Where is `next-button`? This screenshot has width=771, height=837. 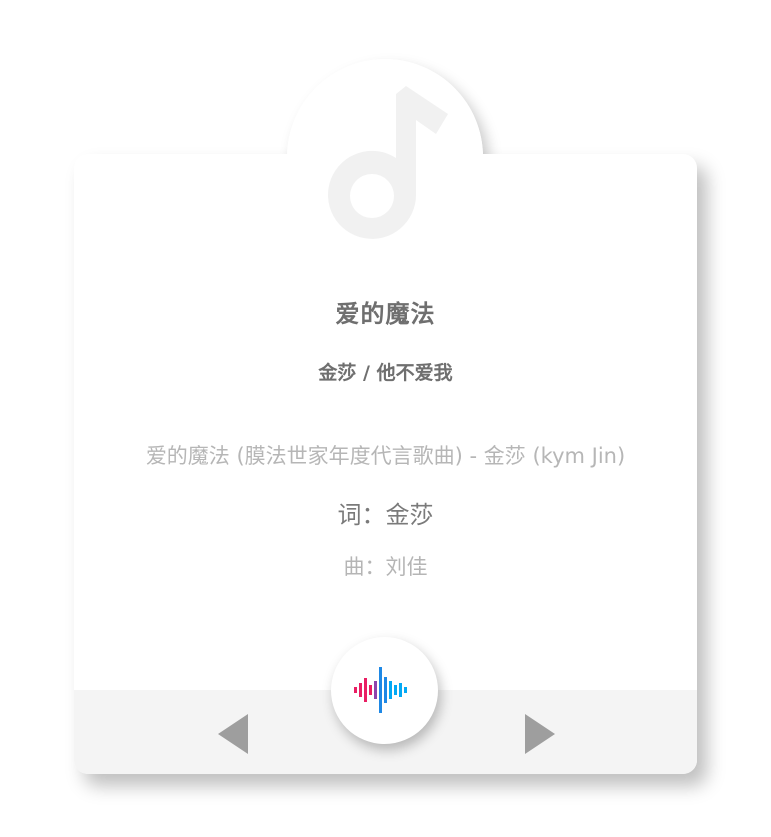 next-button is located at coordinates (539, 734).